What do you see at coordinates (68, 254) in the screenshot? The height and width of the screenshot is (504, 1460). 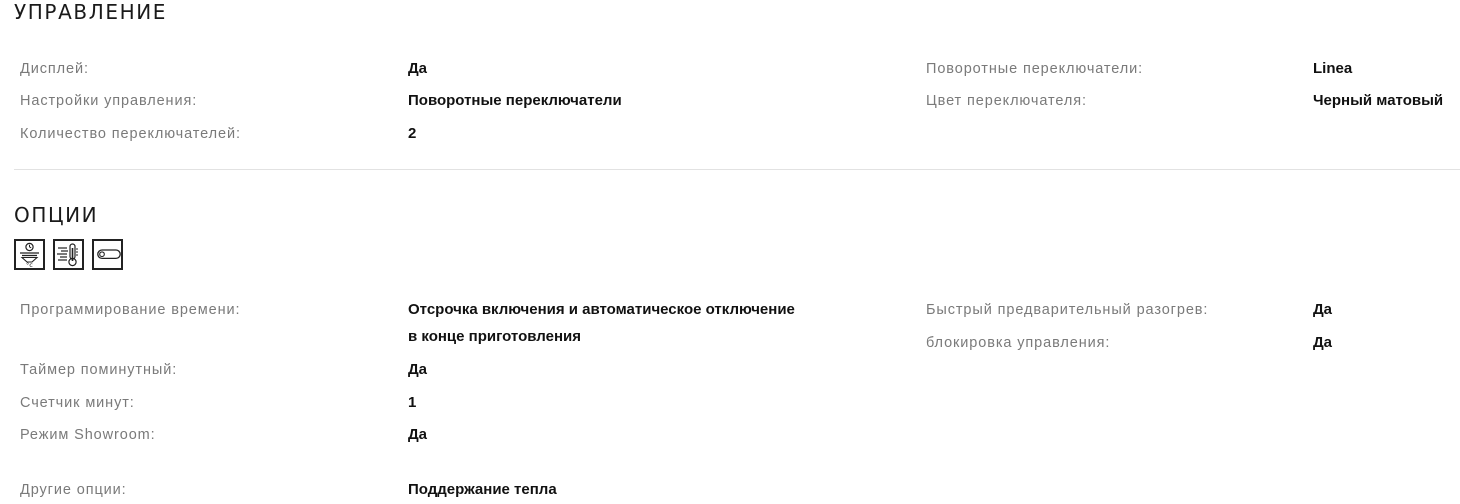 I see `thermometer-heat-icon` at bounding box center [68, 254].